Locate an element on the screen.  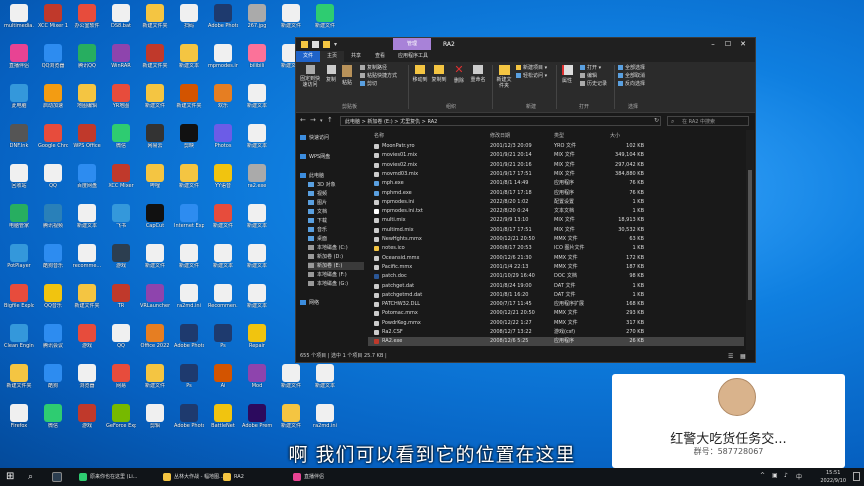
desktop-icon: multimedia.mix is located at coordinates (19, 22).